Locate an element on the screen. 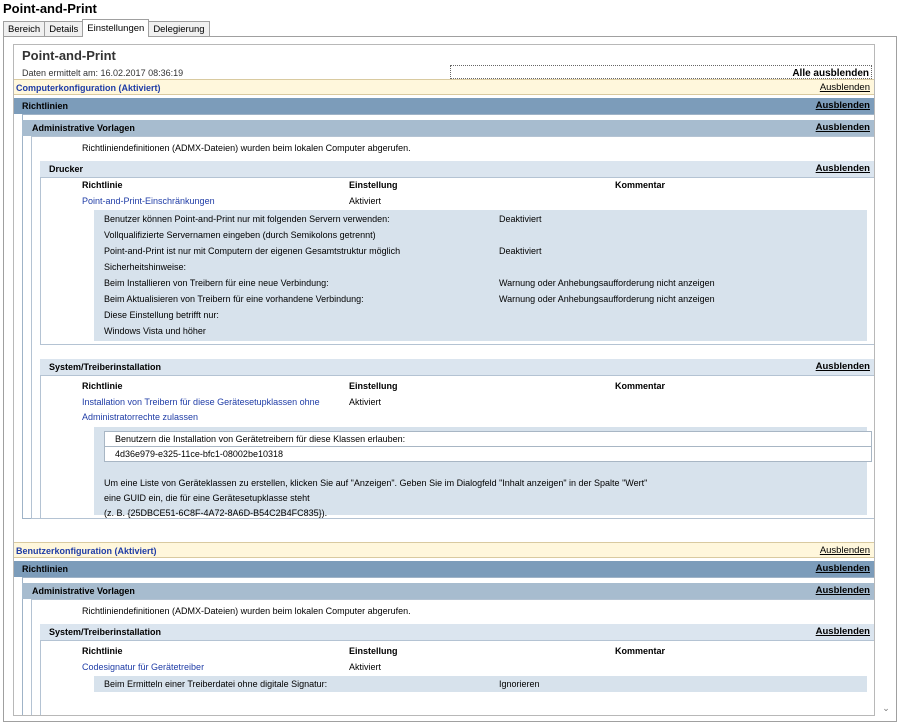 The height and width of the screenshot is (724, 900). printer-policy-value: Aktiviert is located at coordinates (365, 201).